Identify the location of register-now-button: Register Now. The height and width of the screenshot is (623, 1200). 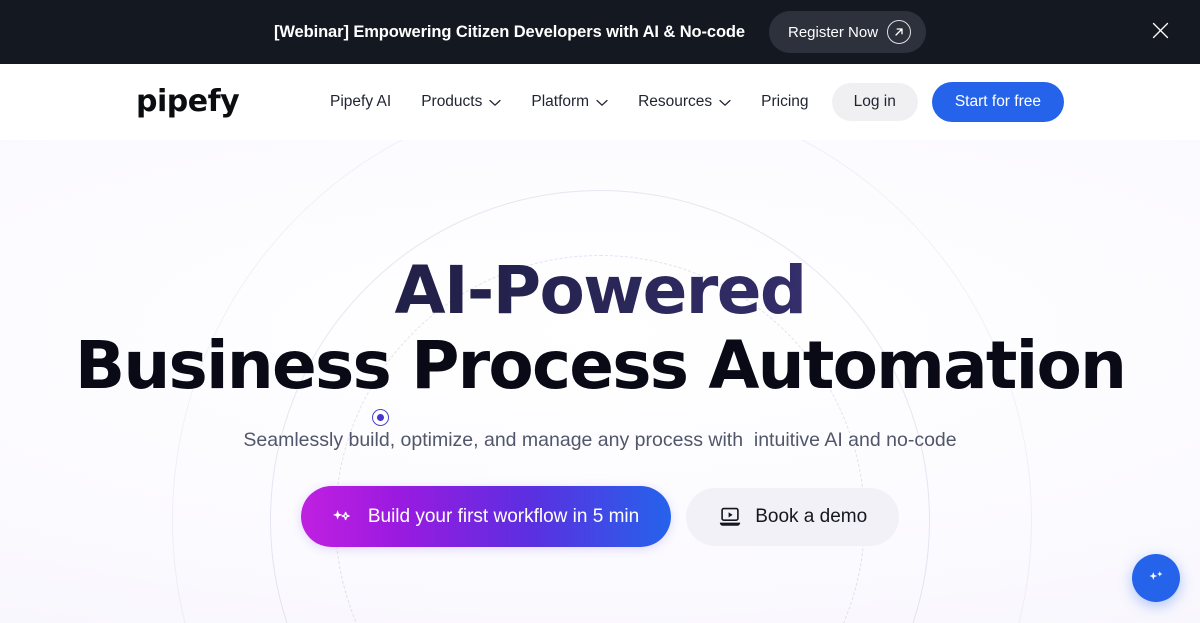
(848, 32).